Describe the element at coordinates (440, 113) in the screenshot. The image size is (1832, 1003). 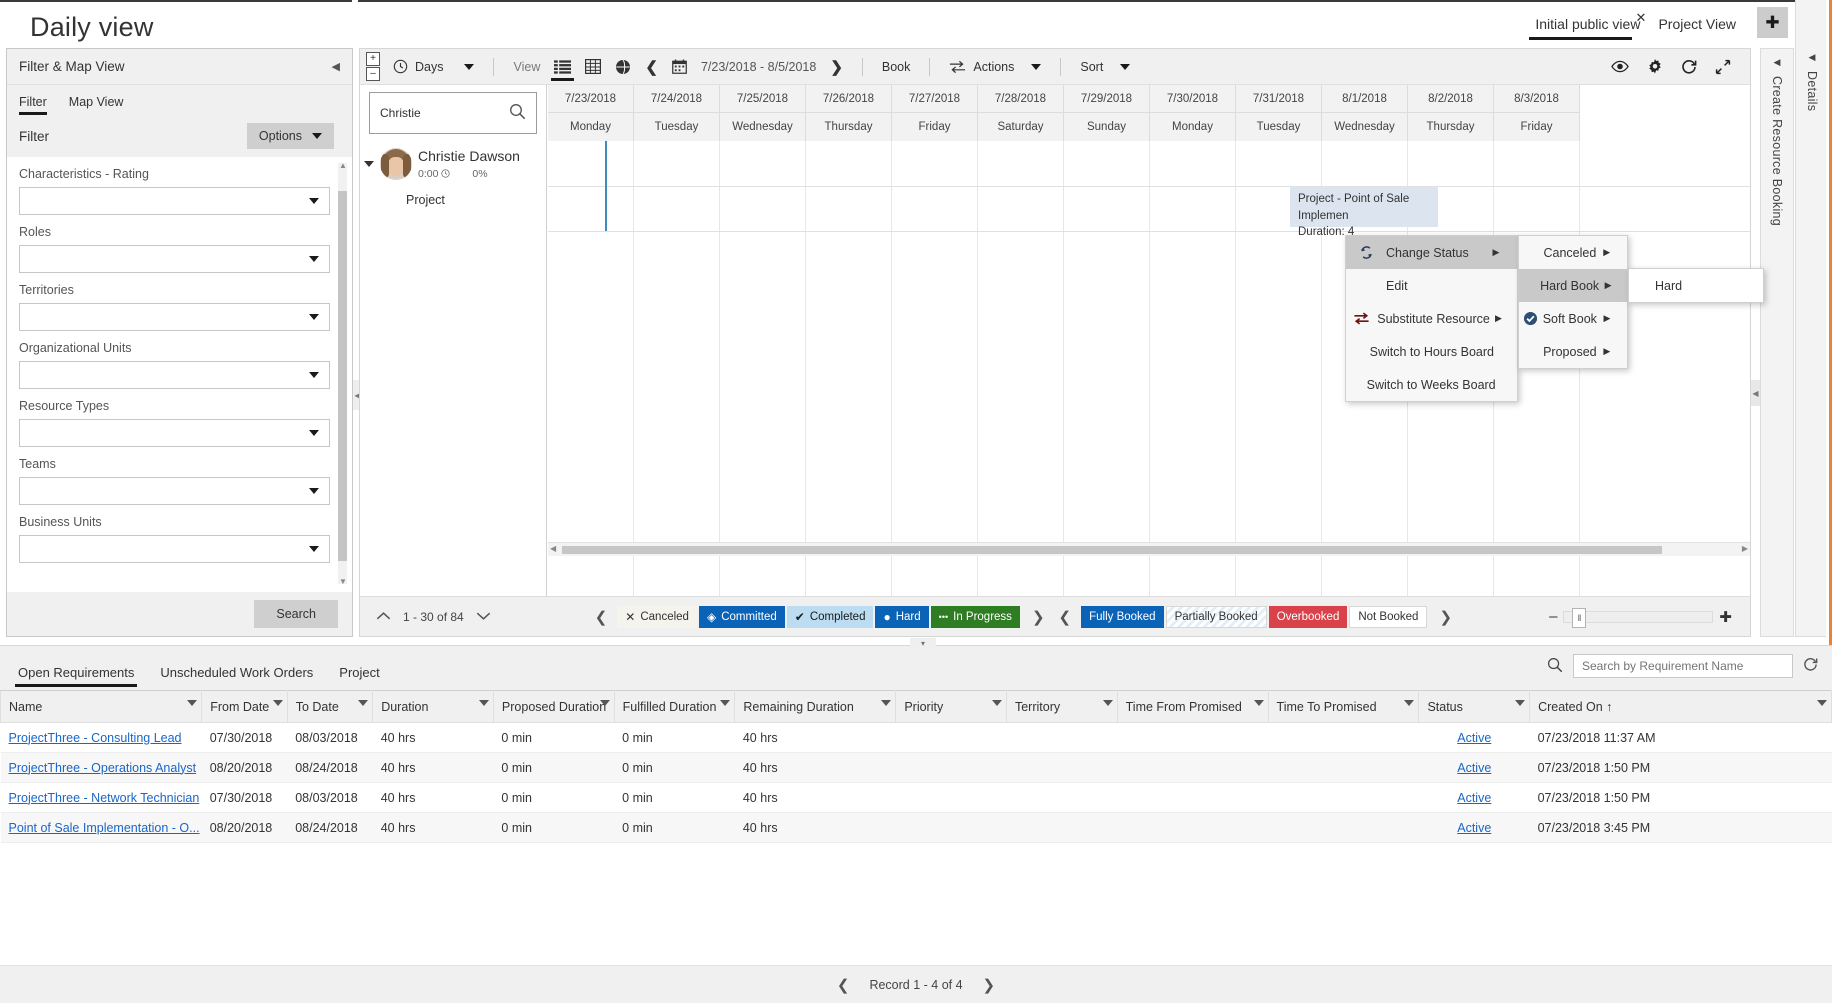
I see `resource-search-input` at that location.